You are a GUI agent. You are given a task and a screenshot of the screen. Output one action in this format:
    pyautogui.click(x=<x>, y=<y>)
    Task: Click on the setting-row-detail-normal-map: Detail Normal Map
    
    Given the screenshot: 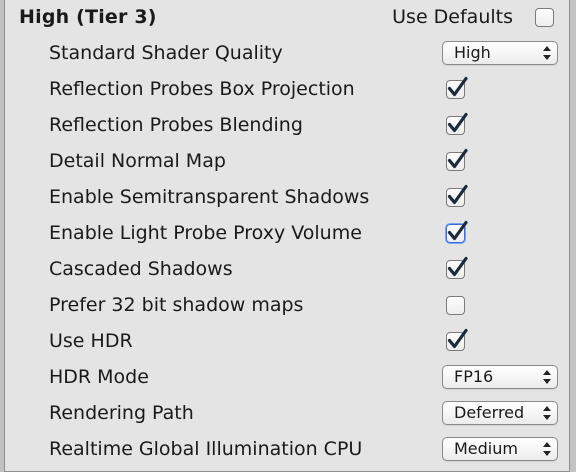 What is the action you would take?
    pyautogui.click(x=287, y=162)
    